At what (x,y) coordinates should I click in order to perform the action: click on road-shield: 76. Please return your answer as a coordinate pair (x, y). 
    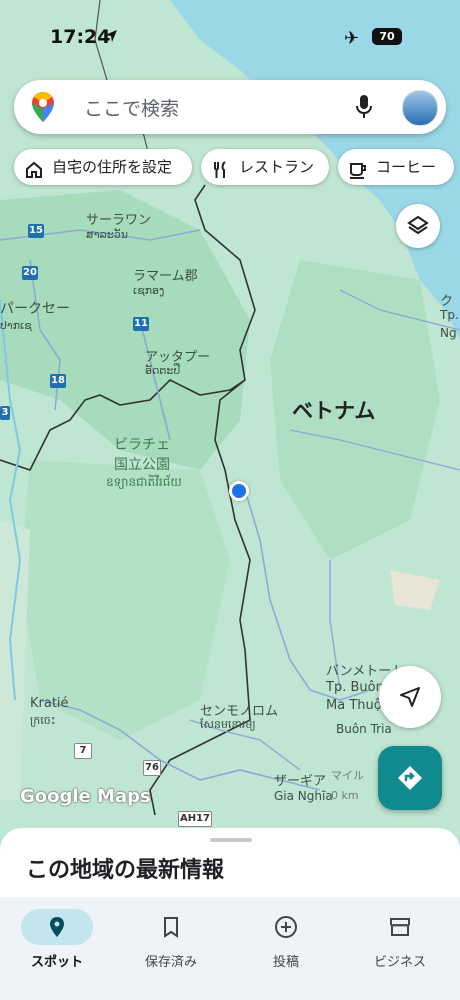
    Looking at the image, I should click on (152, 768).